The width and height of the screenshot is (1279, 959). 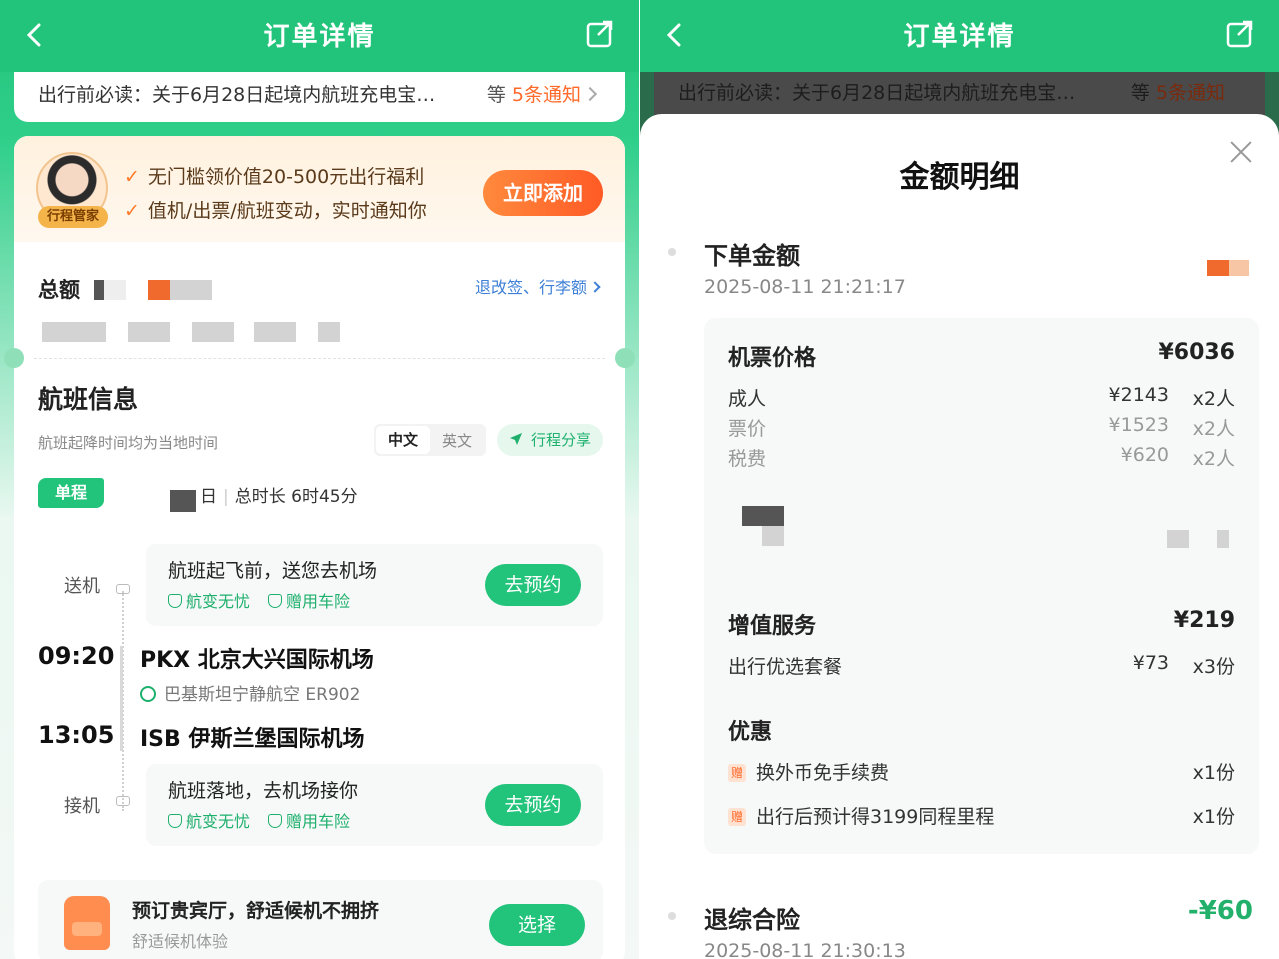 I want to click on send-icon, so click(x=516, y=439).